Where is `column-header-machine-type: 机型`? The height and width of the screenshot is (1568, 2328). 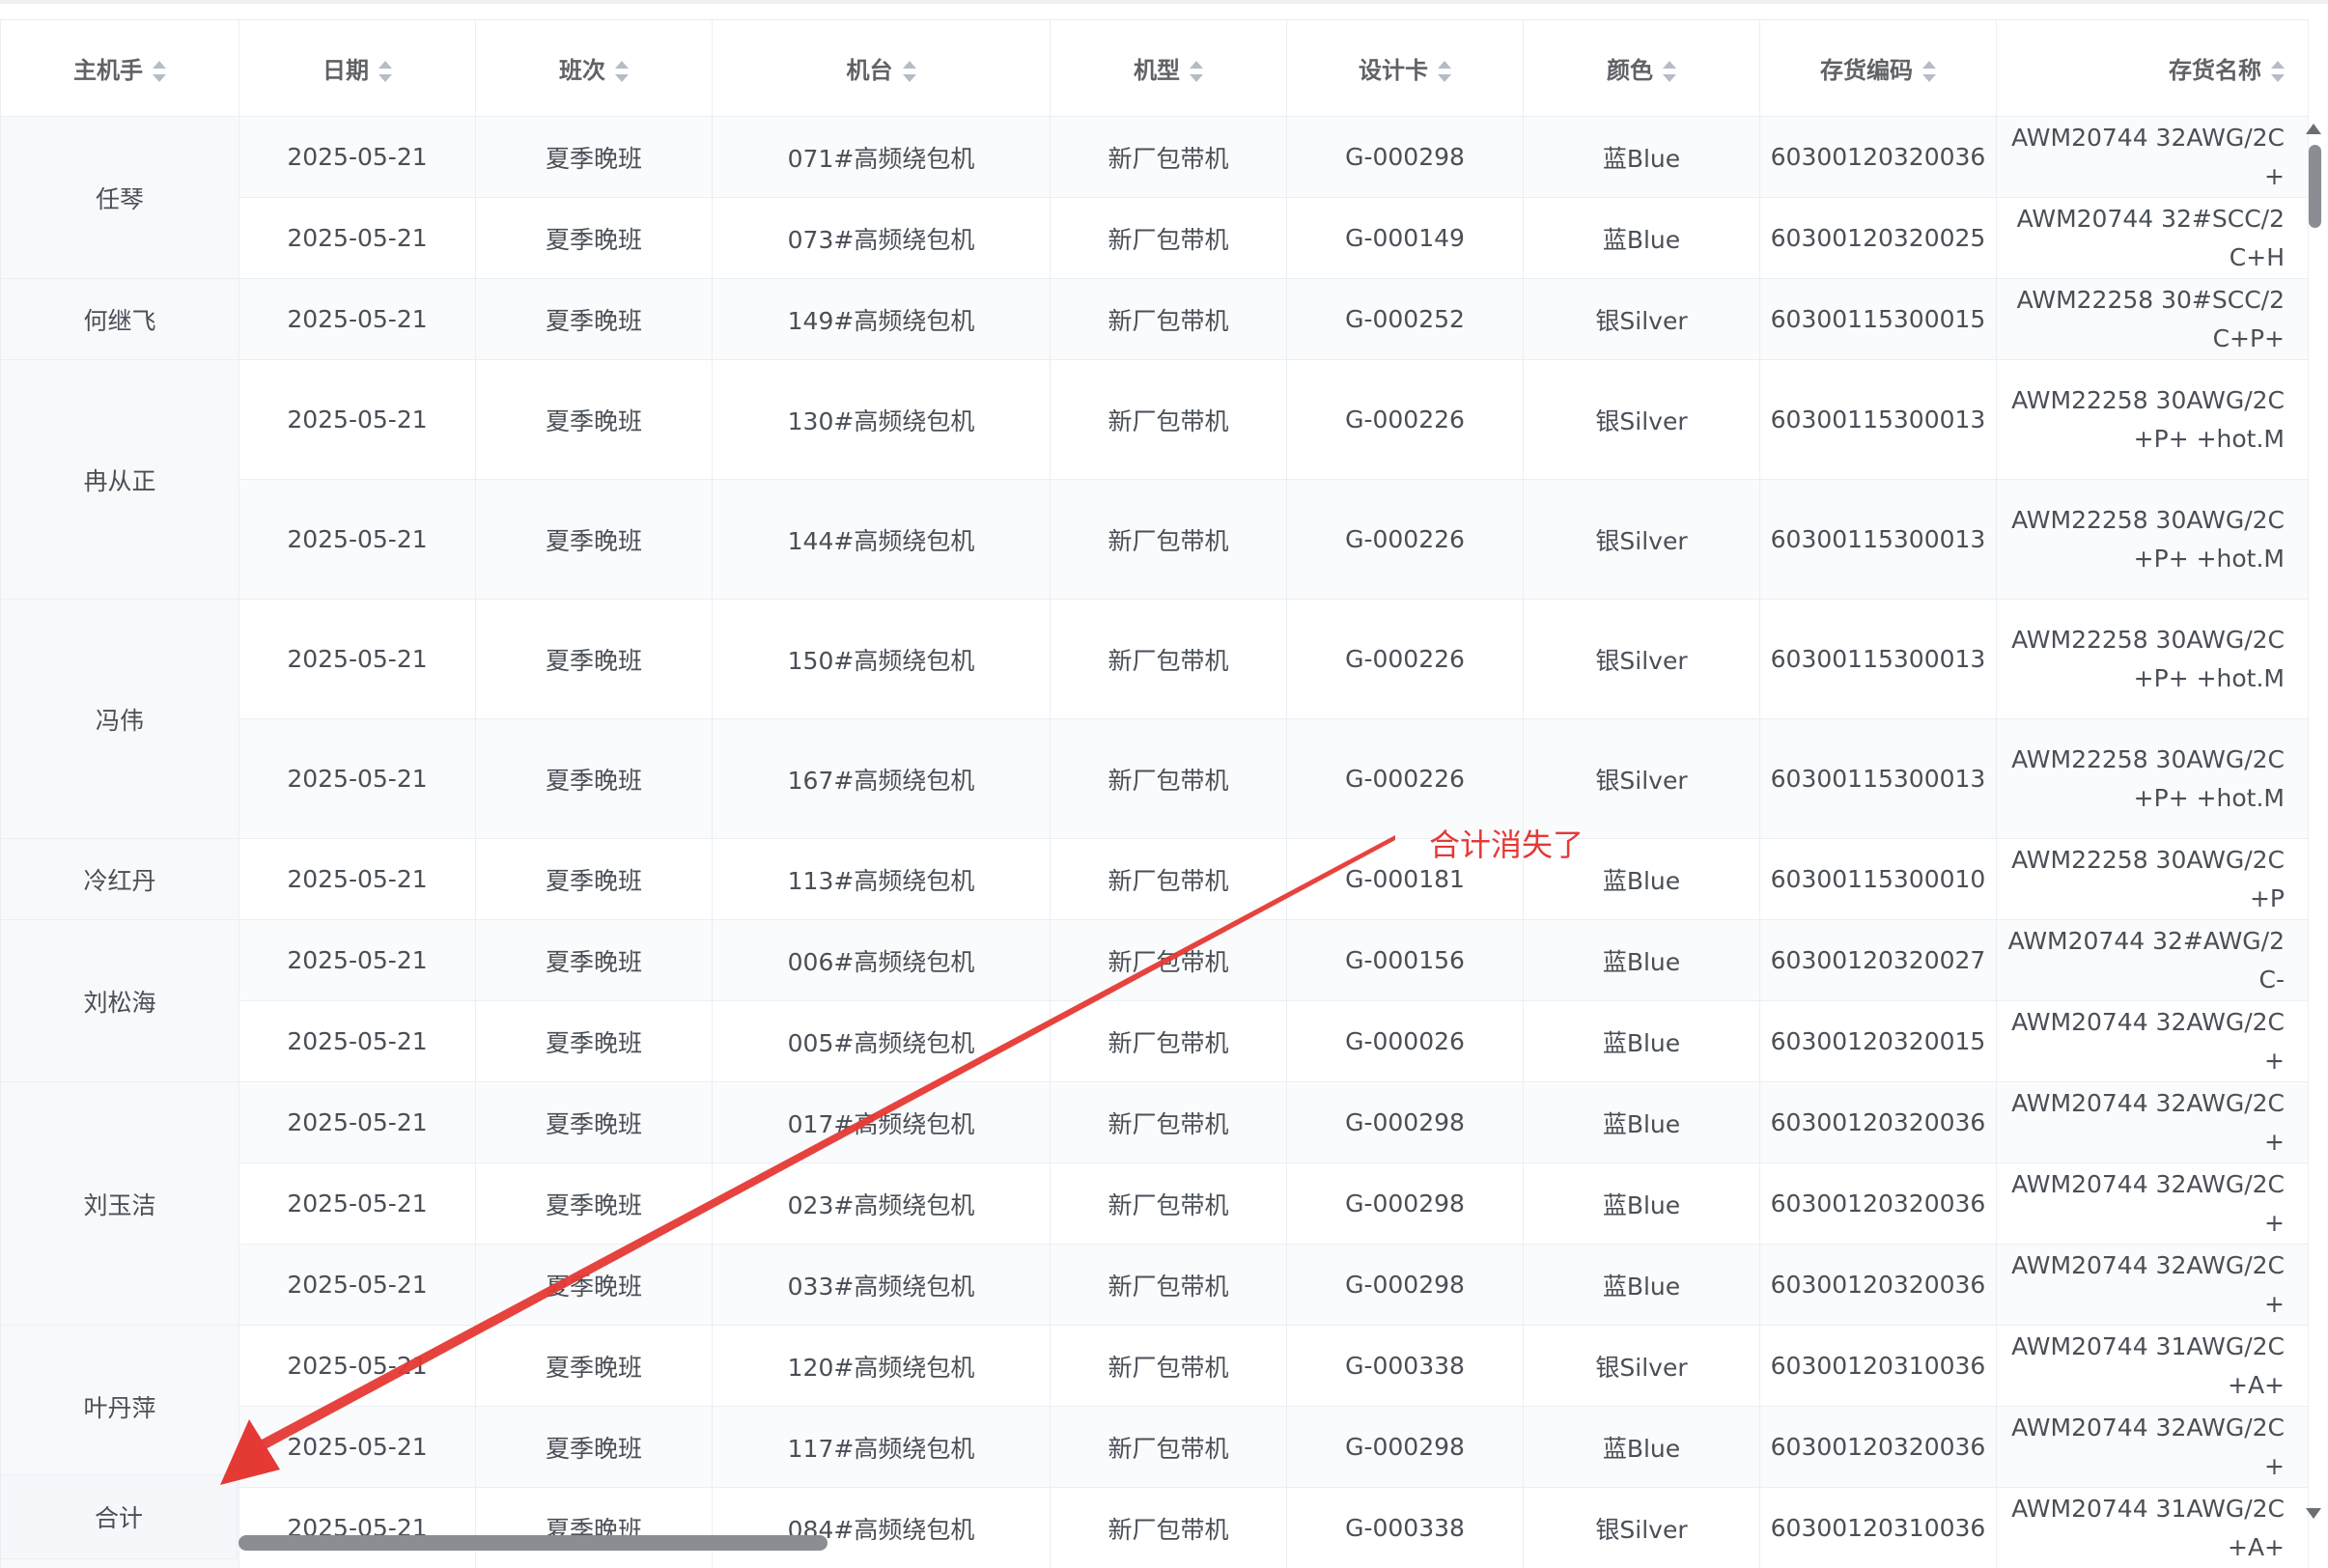 column-header-machine-type: 机型 is located at coordinates (1169, 68).